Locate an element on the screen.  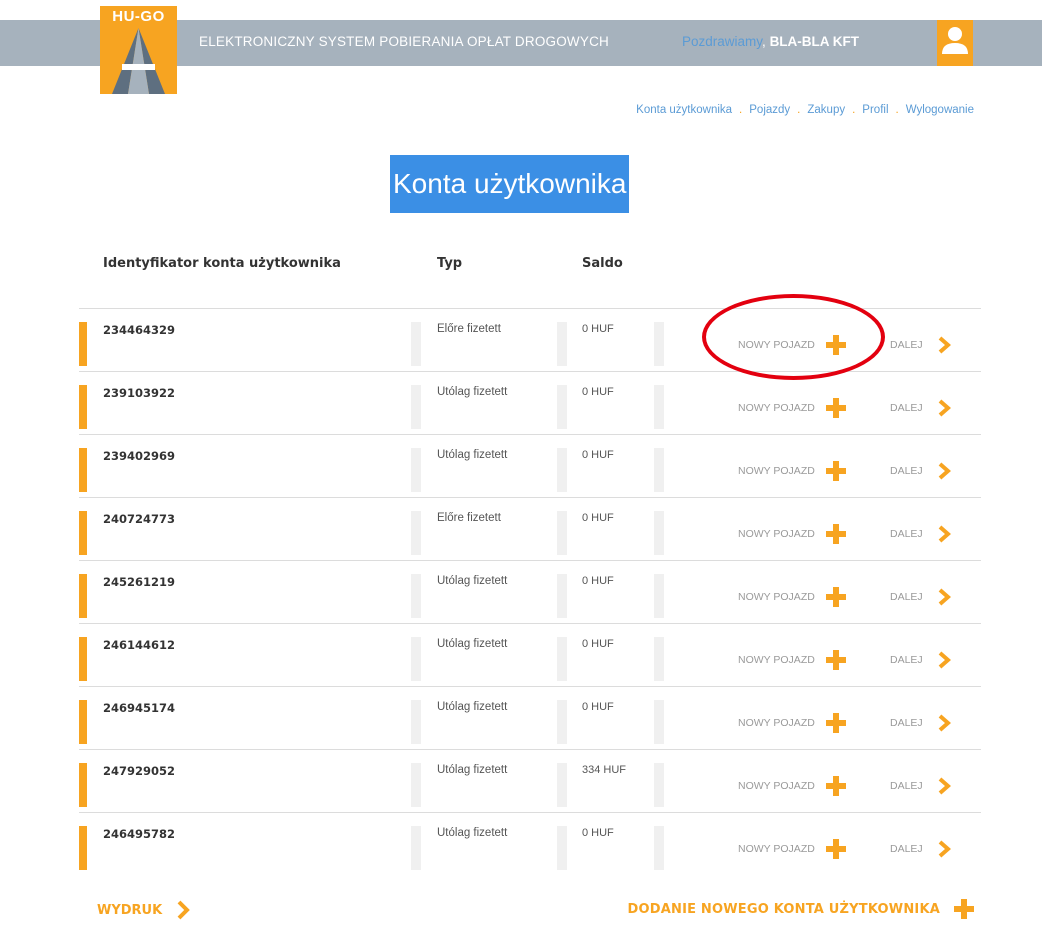
nav-profile: Profil is located at coordinates (875, 110).